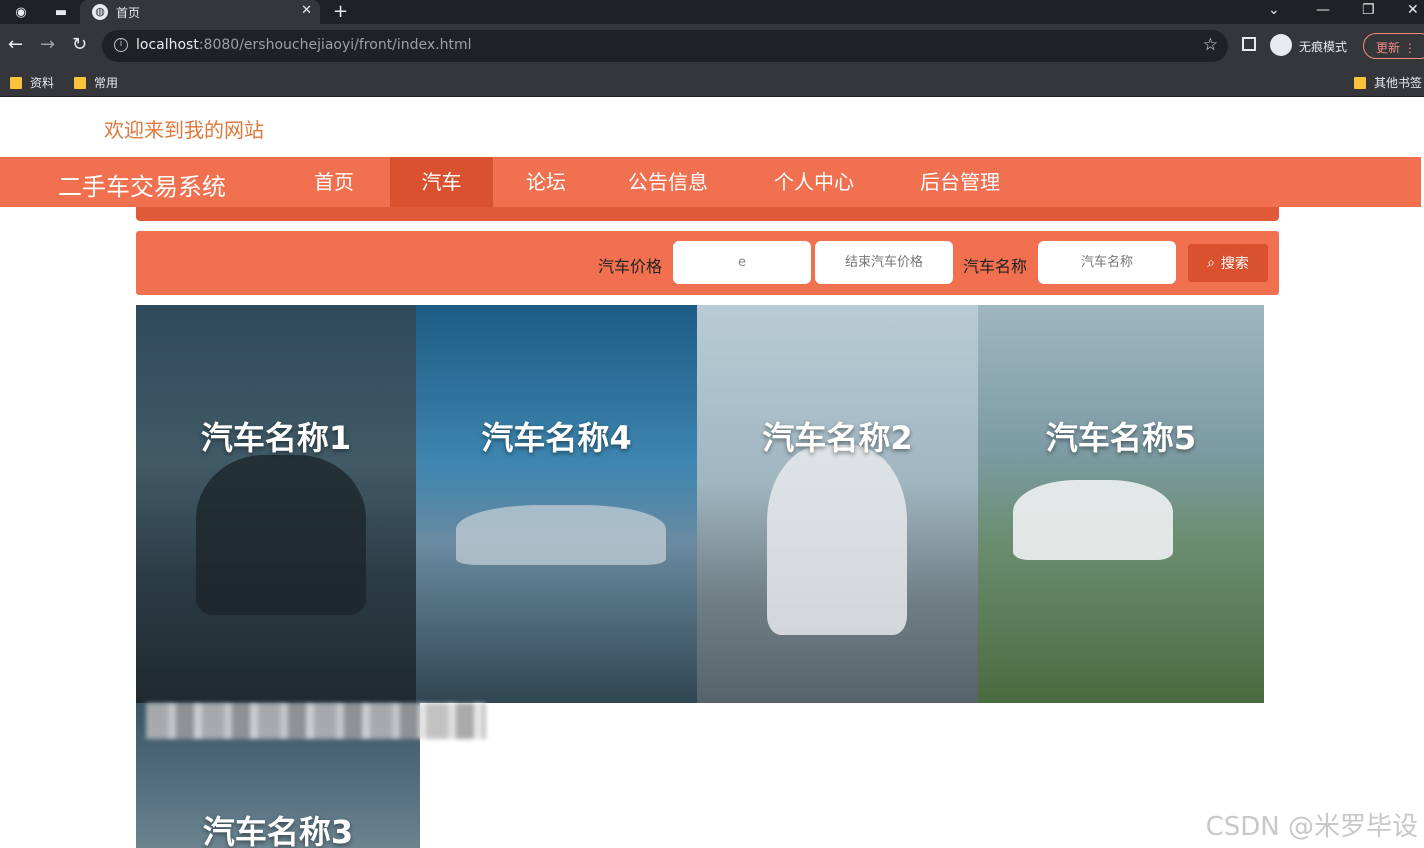 The height and width of the screenshot is (848, 1424). I want to click on watermark: CSDN @米罗毕设, so click(1311, 827).